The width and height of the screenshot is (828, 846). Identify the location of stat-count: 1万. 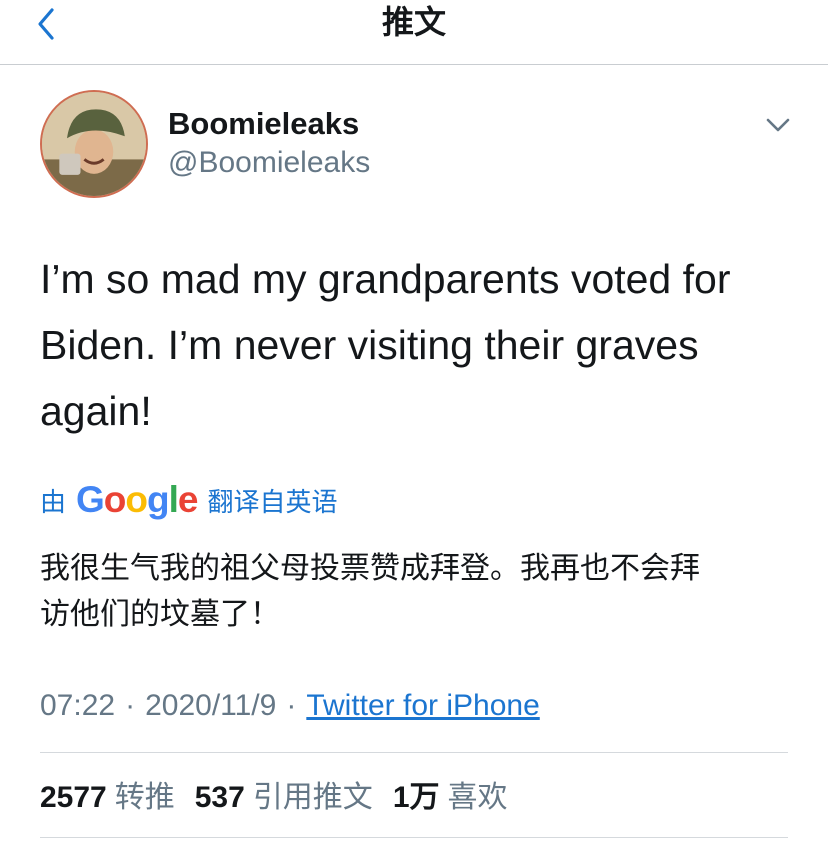
(416, 797).